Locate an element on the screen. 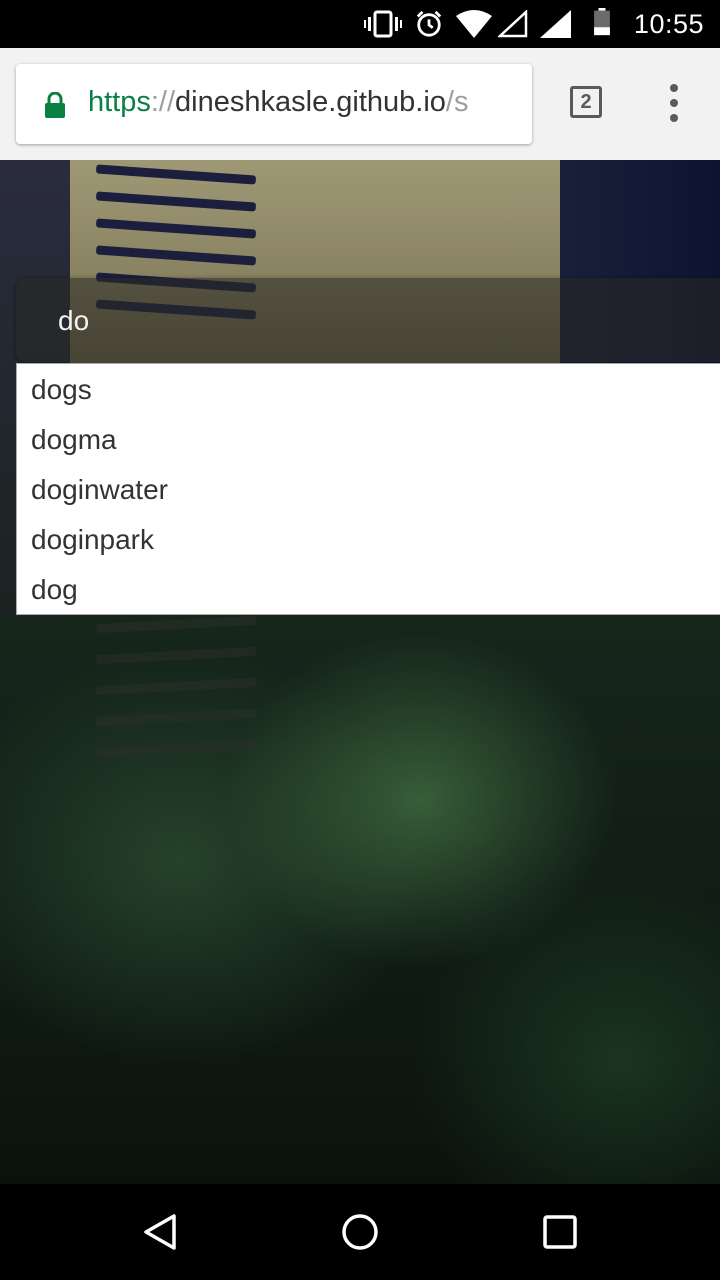 The image size is (720, 1280). autocomplete-item: dog is located at coordinates (368, 590).